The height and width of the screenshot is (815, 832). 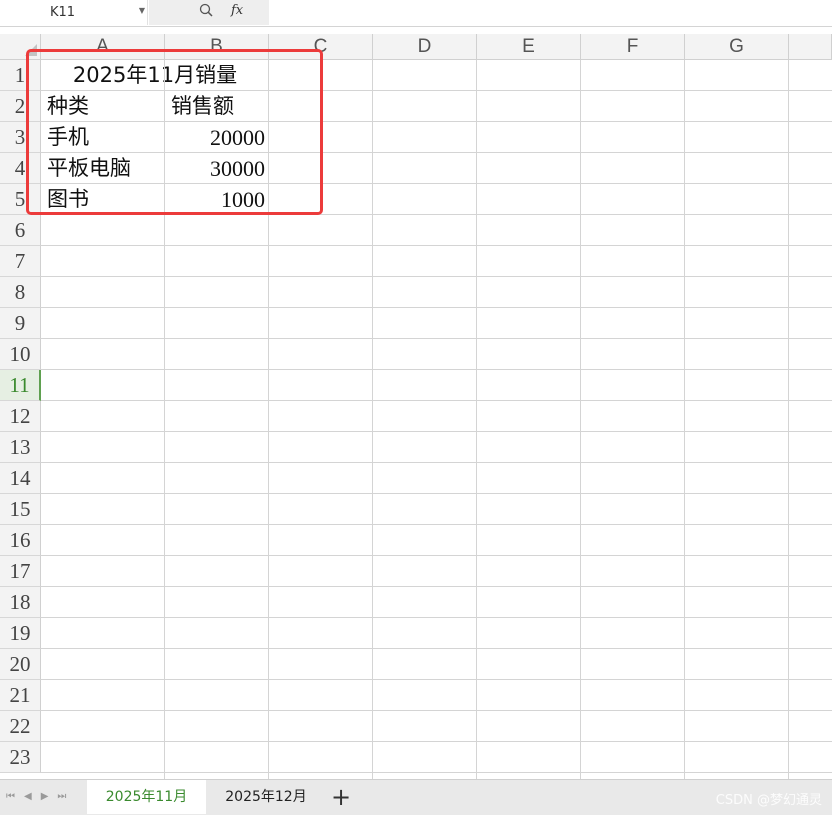 I want to click on row-header-20: 20, so click(x=20, y=664).